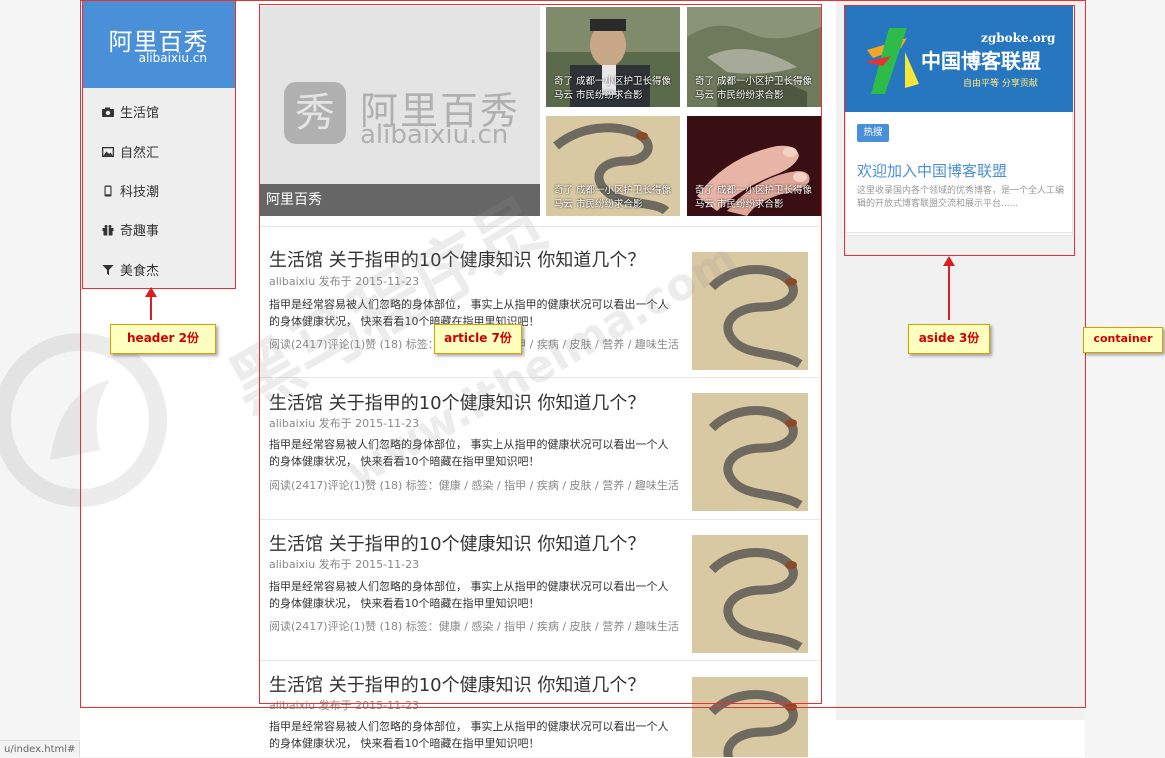 This screenshot has height=758, width=1165. What do you see at coordinates (1123, 340) in the screenshot?
I see `container-annotation: container` at bounding box center [1123, 340].